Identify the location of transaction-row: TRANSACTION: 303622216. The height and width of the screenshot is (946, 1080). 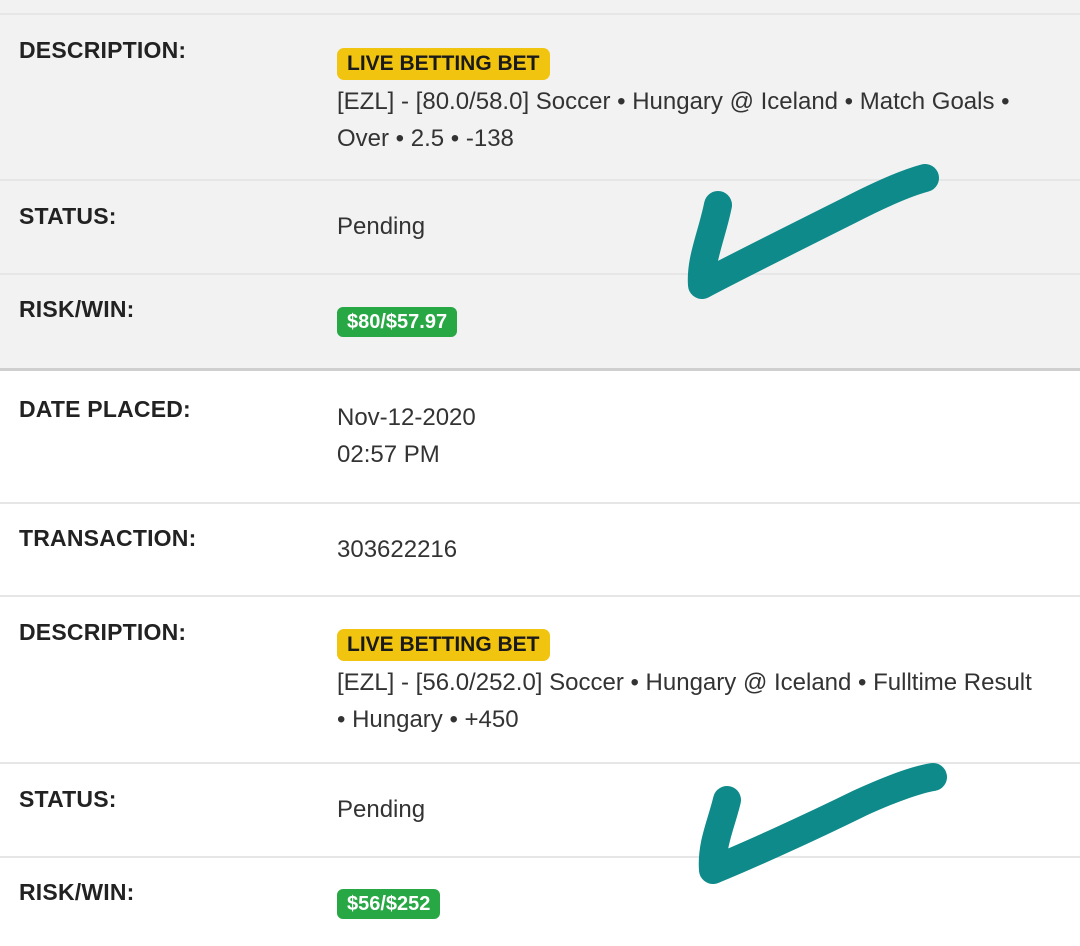
(540, 550).